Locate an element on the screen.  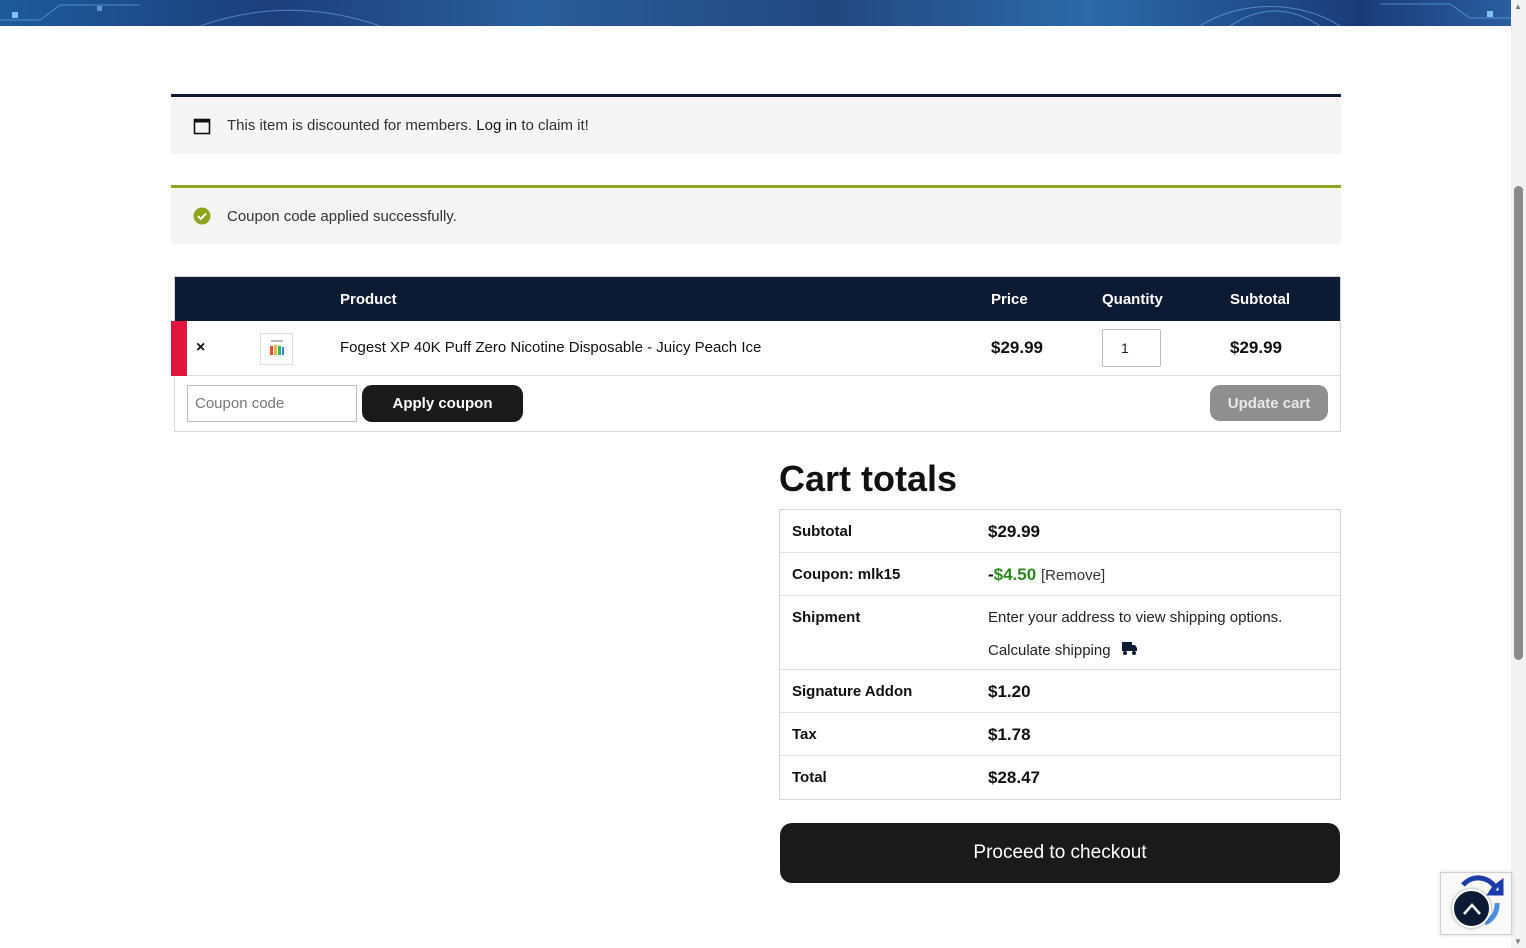
notice-text-before: This item is discounted for members. is located at coordinates (350, 125).